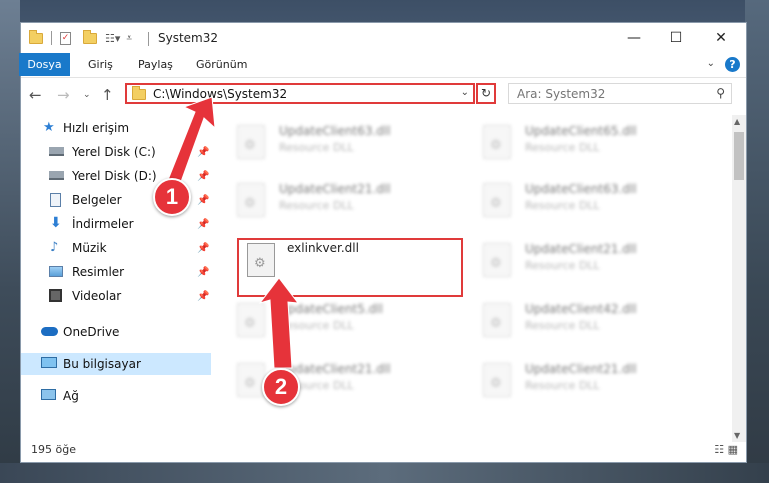 The width and height of the screenshot is (769, 483). I want to click on annotation-arrows, so click(232, 232).